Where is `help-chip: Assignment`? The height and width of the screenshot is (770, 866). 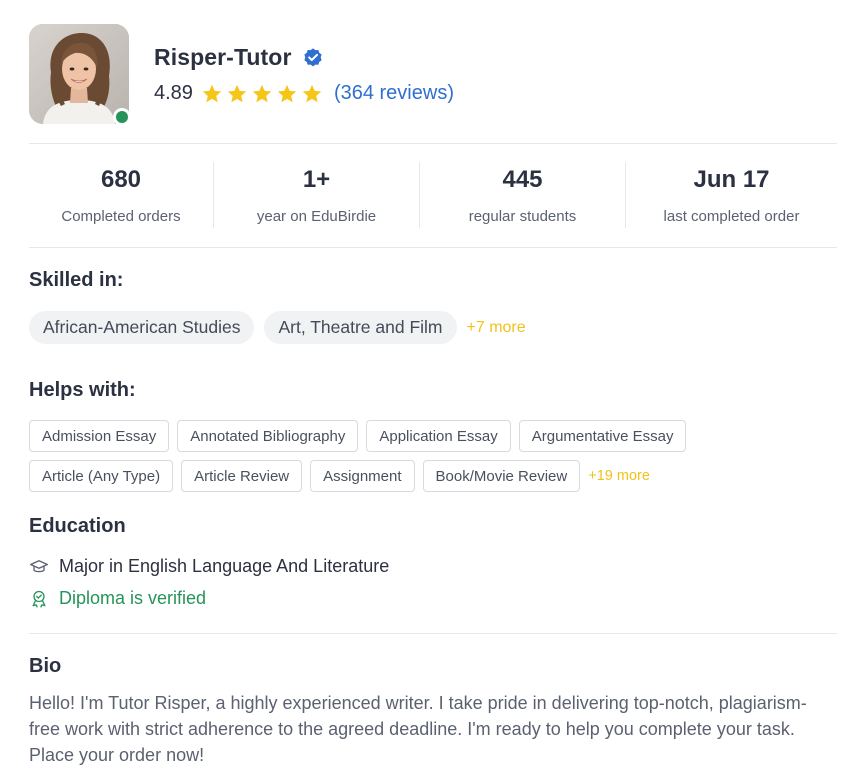
help-chip: Assignment is located at coordinates (362, 476).